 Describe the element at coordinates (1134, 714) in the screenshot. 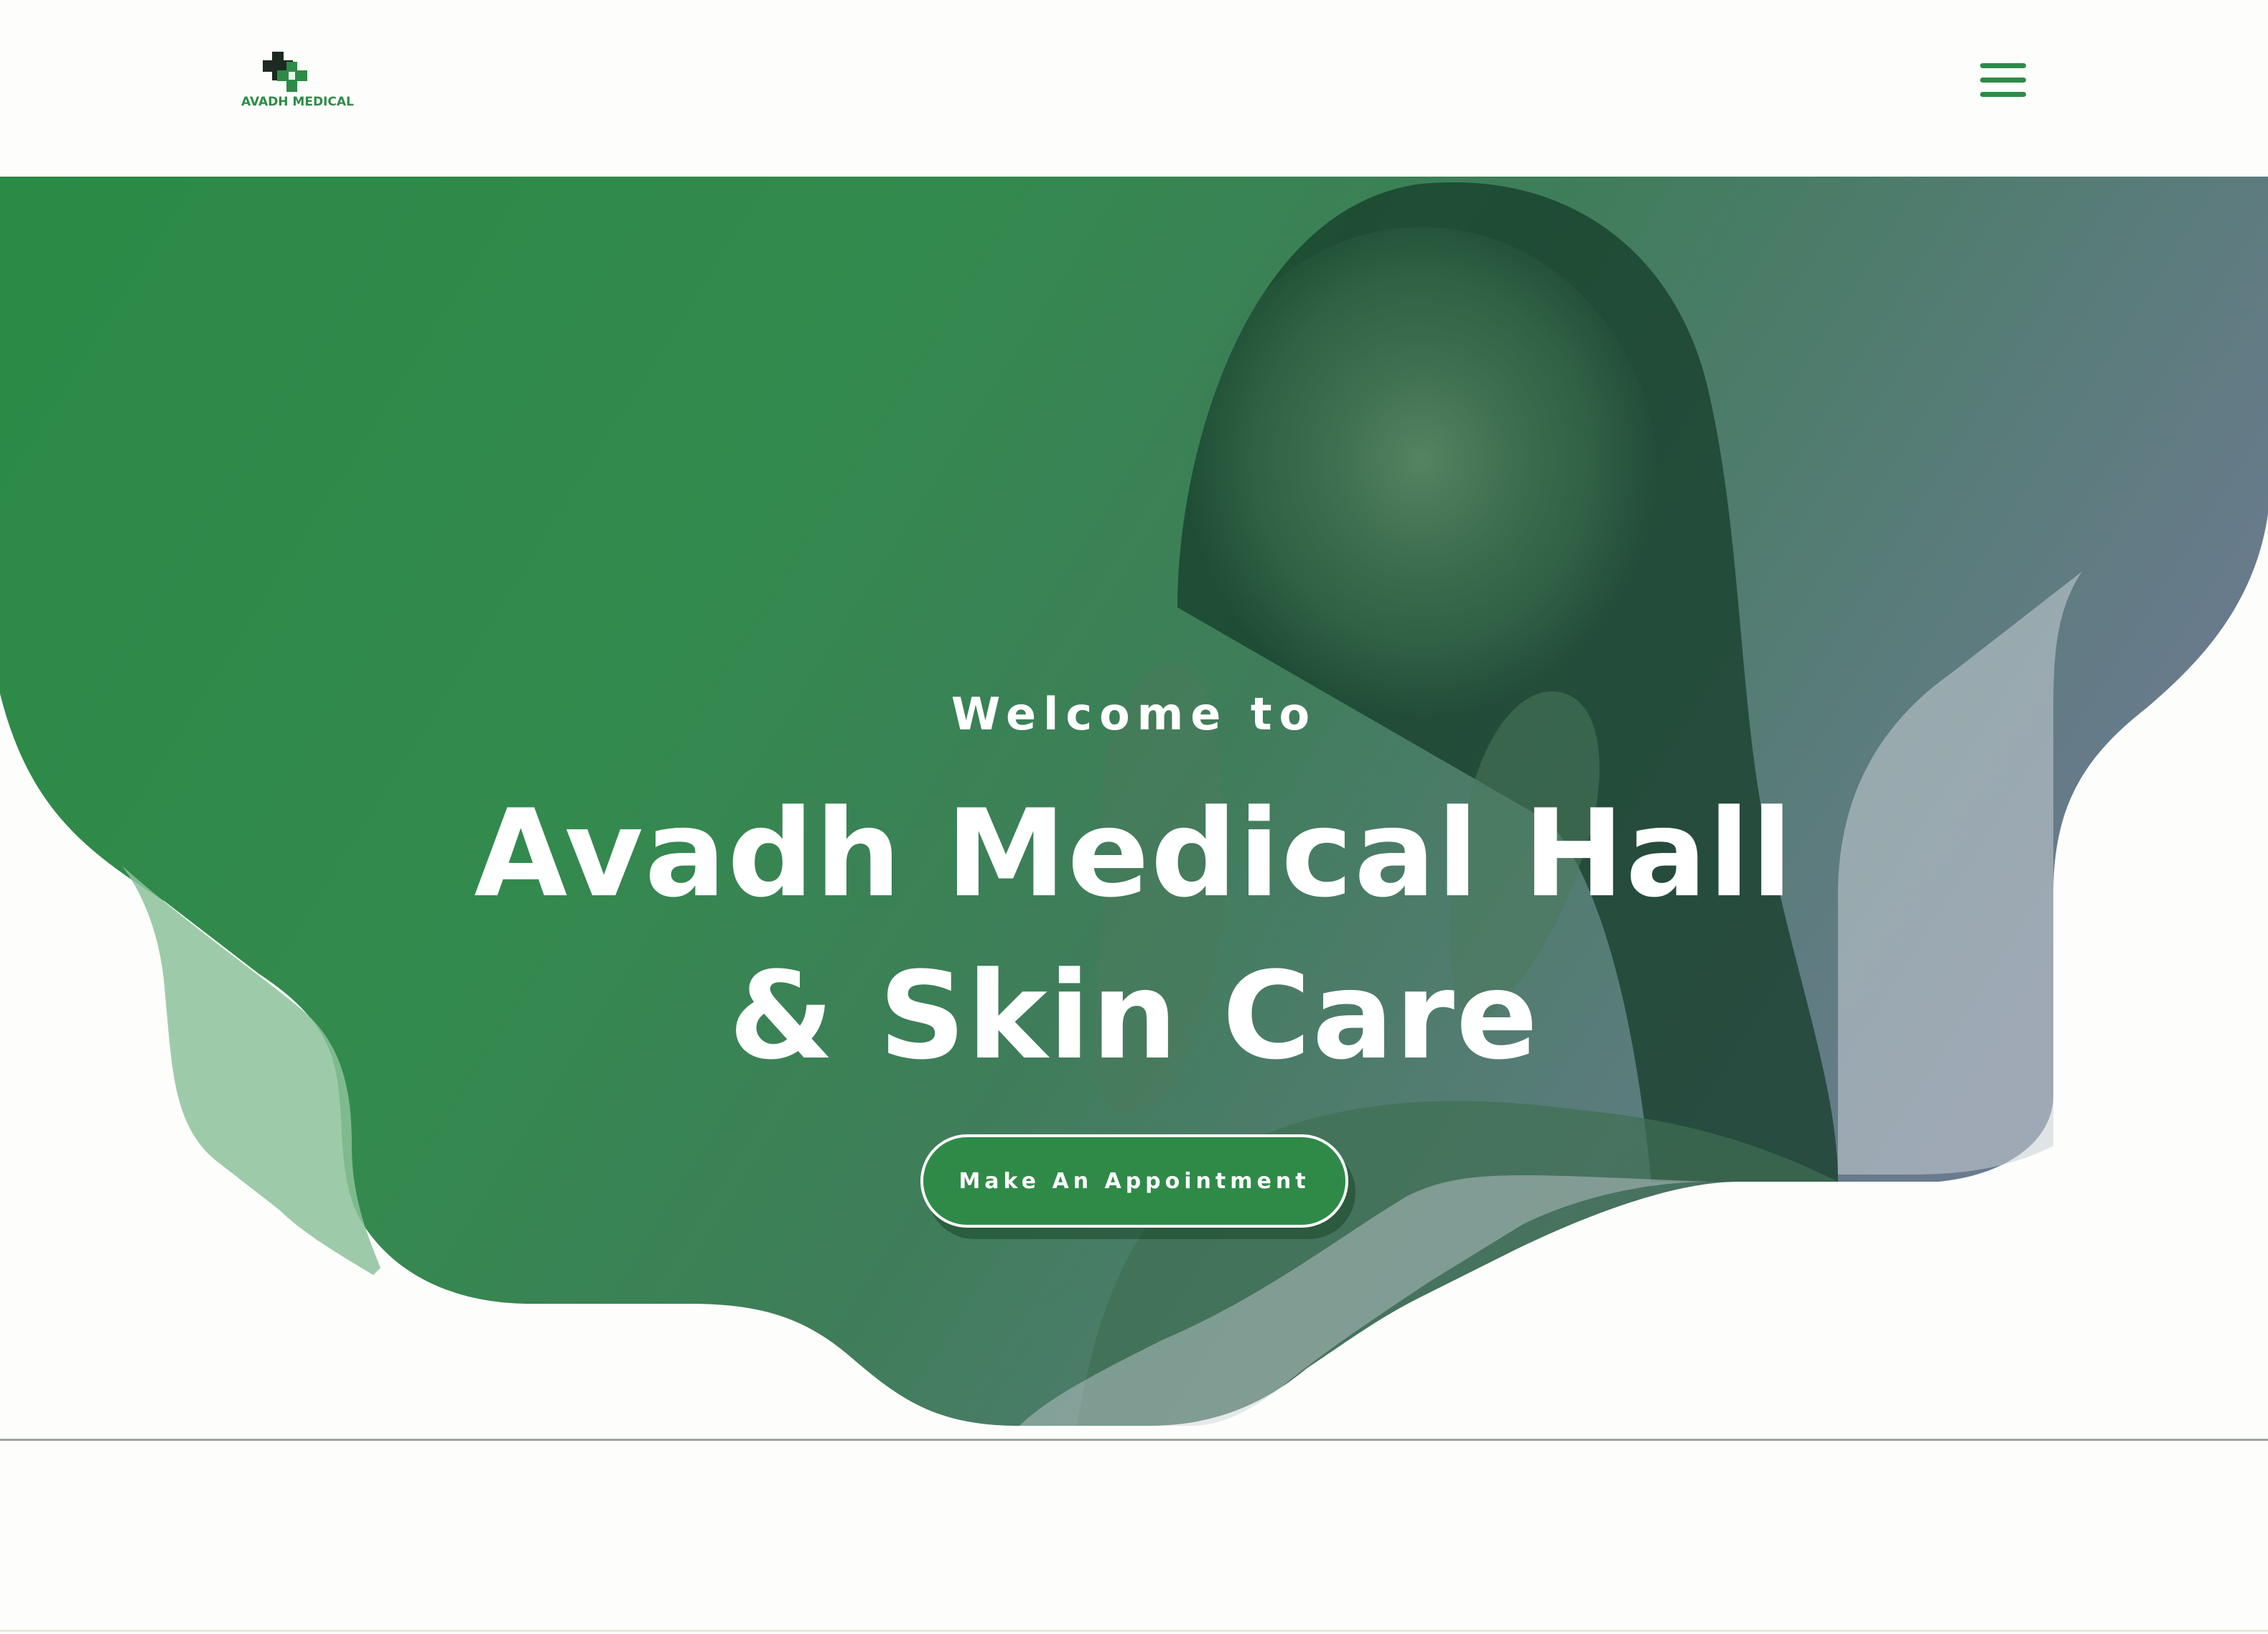

I see `hero-welcome: Welcome to` at that location.